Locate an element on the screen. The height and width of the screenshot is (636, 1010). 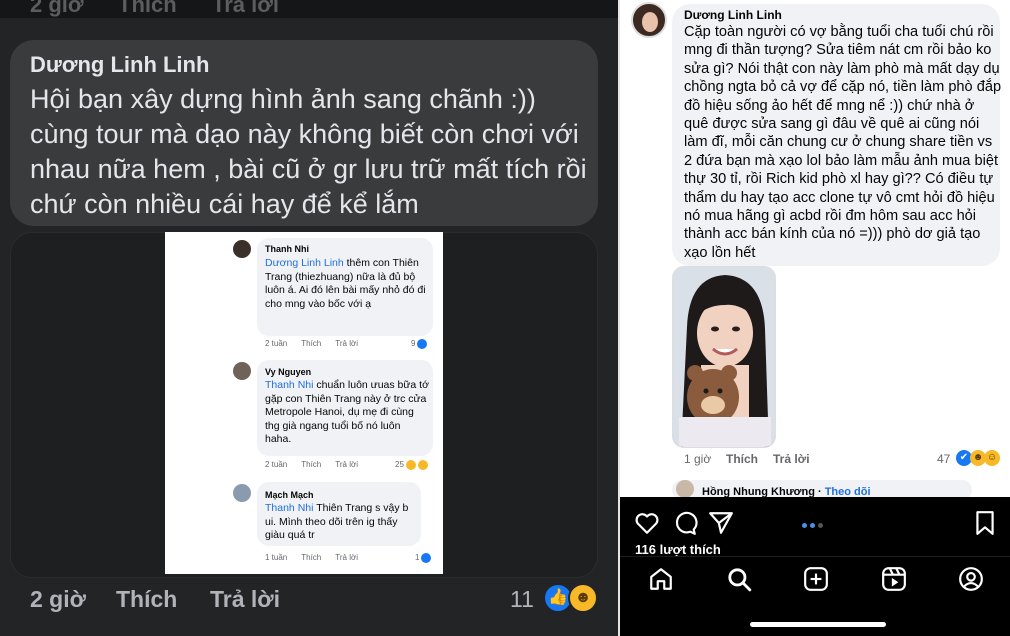
likes-count: 116 lượt thích is located at coordinates (678, 549).